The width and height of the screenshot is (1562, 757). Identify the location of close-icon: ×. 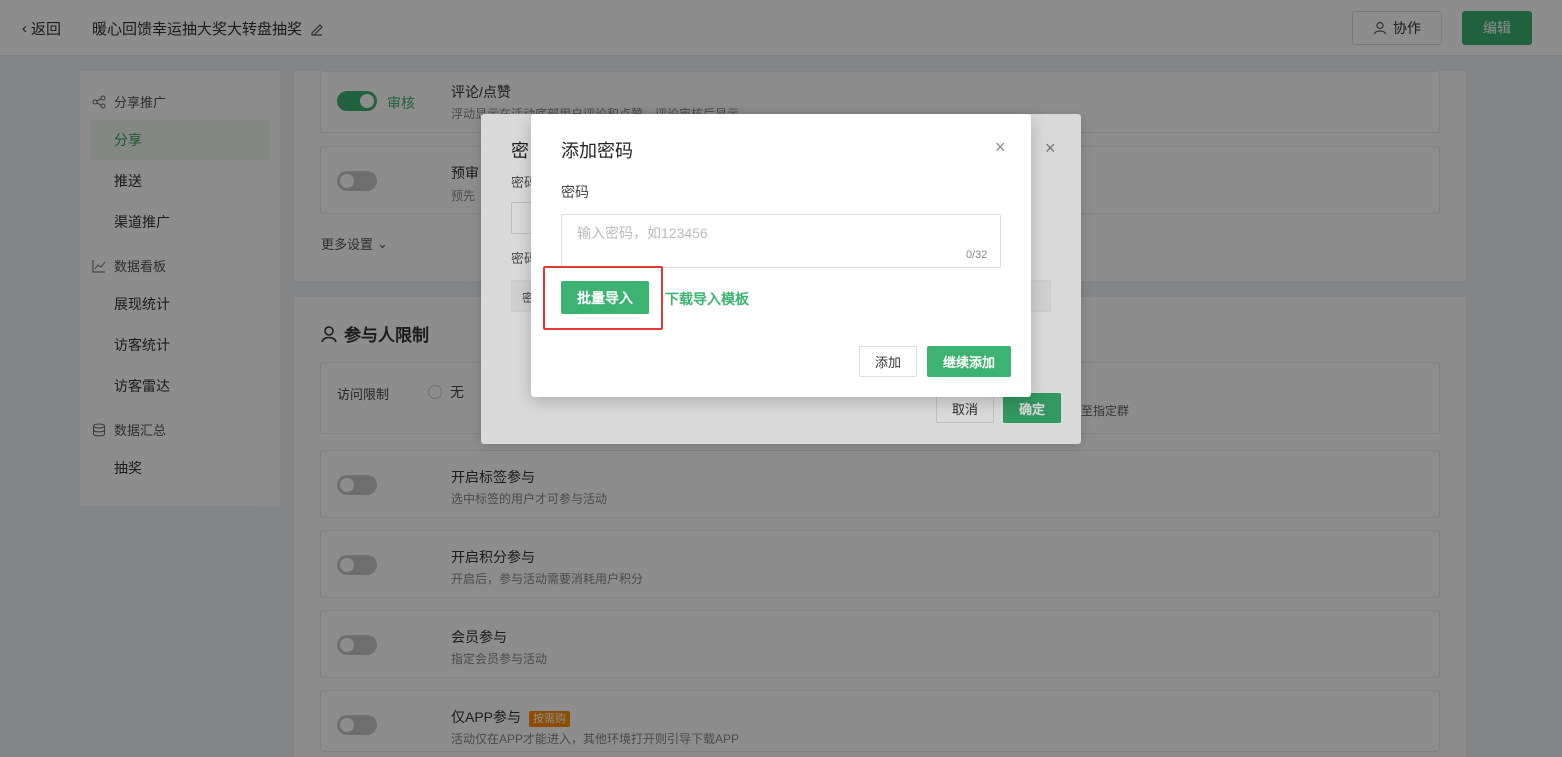
(1000, 147).